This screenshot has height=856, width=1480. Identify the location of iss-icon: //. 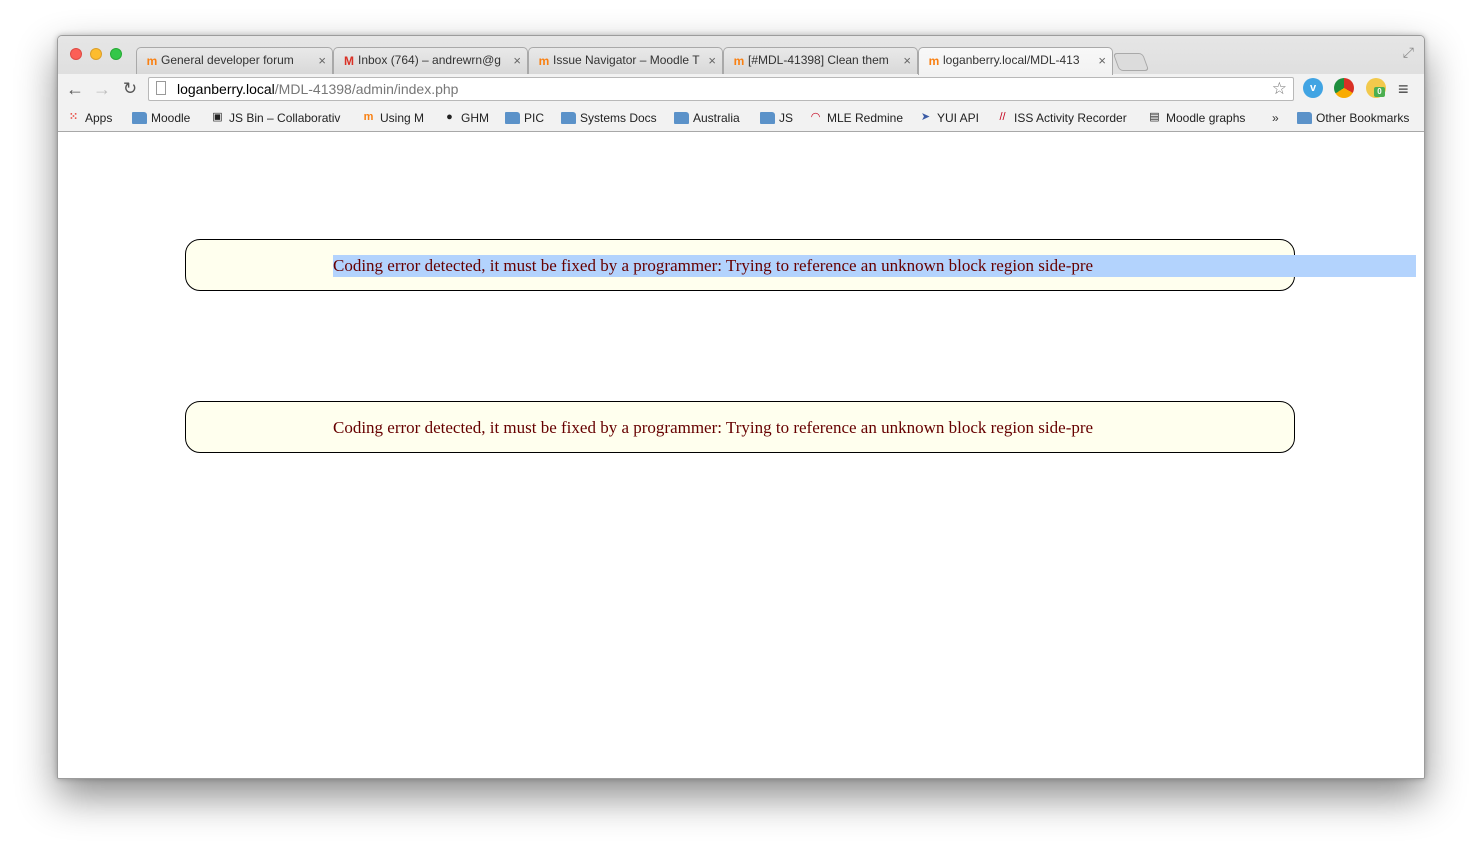
(1002, 117).